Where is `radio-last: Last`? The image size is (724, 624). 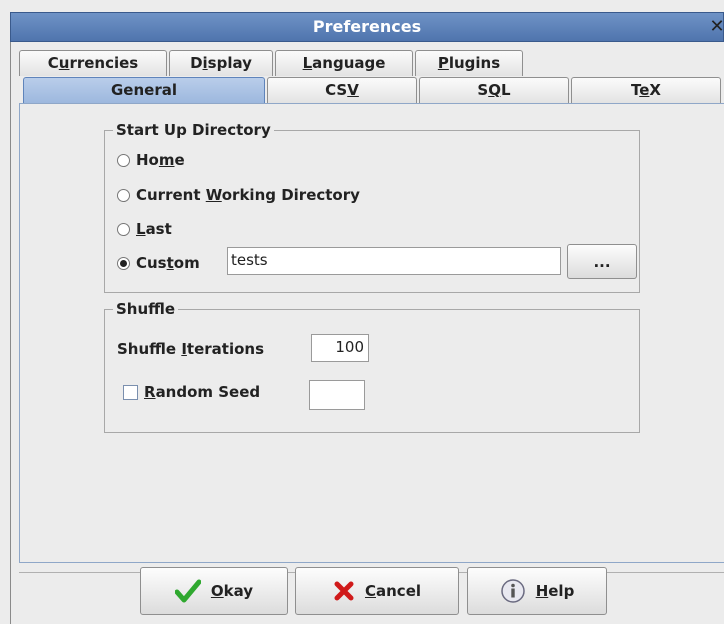 radio-last: Last is located at coordinates (144, 229).